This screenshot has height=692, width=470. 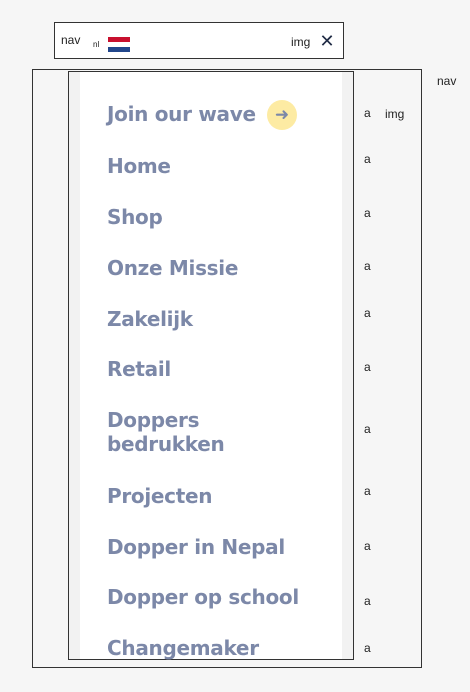 What do you see at coordinates (203, 597) in the screenshot?
I see `menu-item-dopper-op-school: Dopper op school` at bounding box center [203, 597].